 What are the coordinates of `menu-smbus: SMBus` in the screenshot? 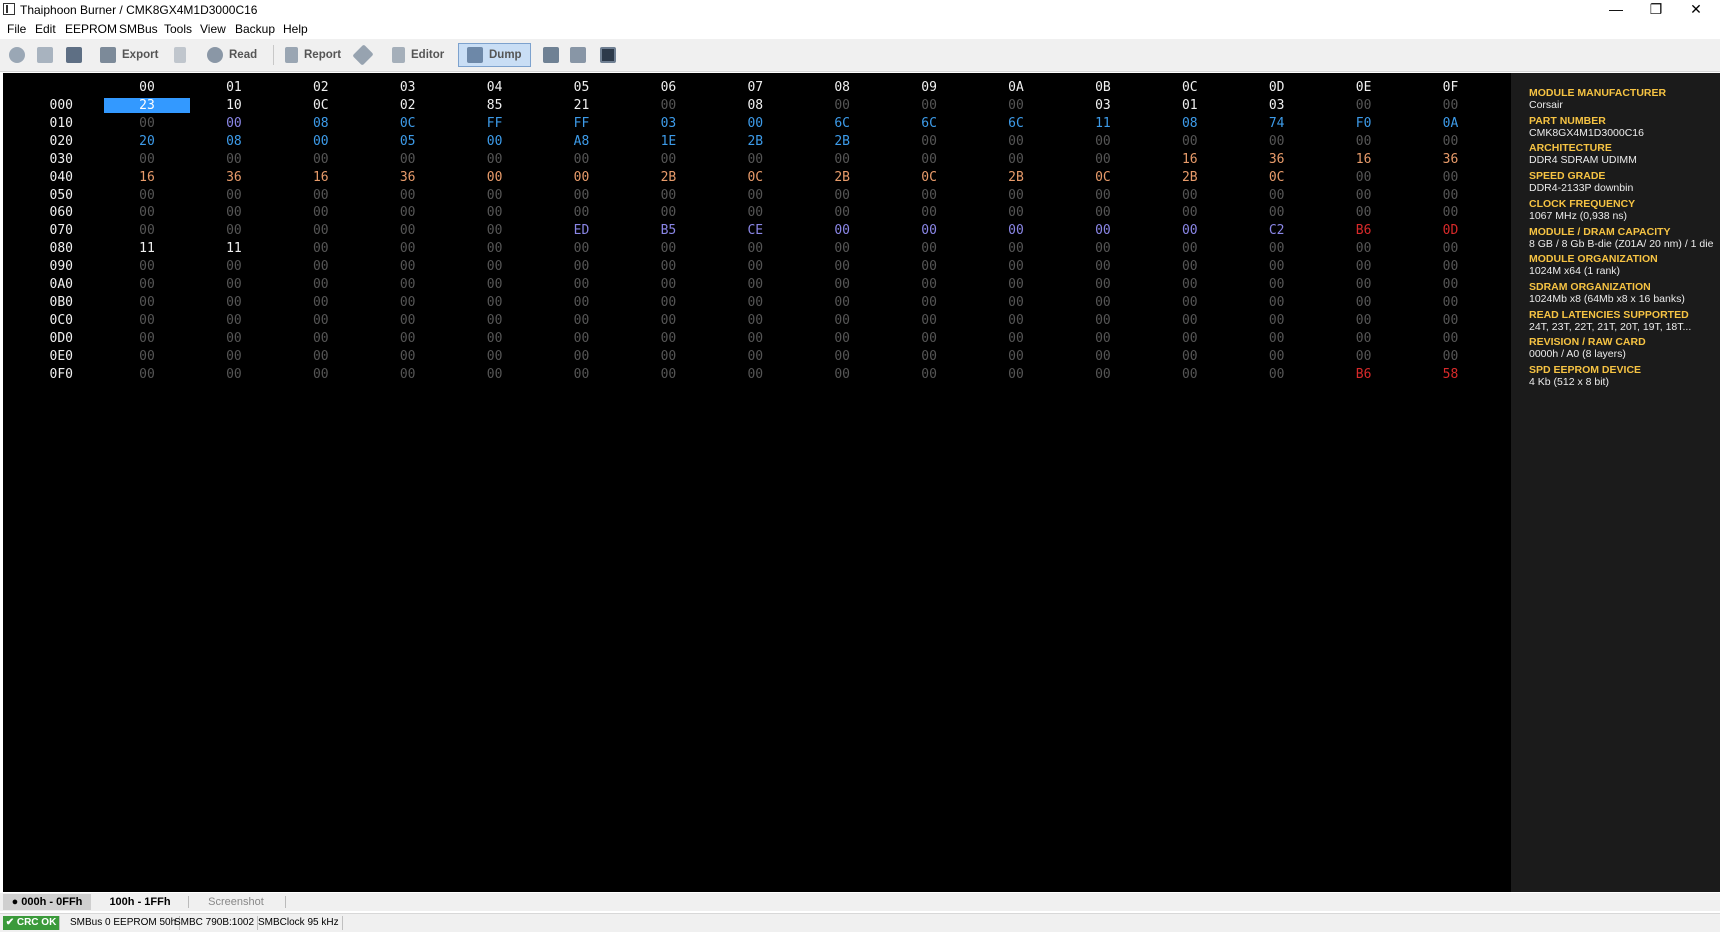 It's located at (138, 29).